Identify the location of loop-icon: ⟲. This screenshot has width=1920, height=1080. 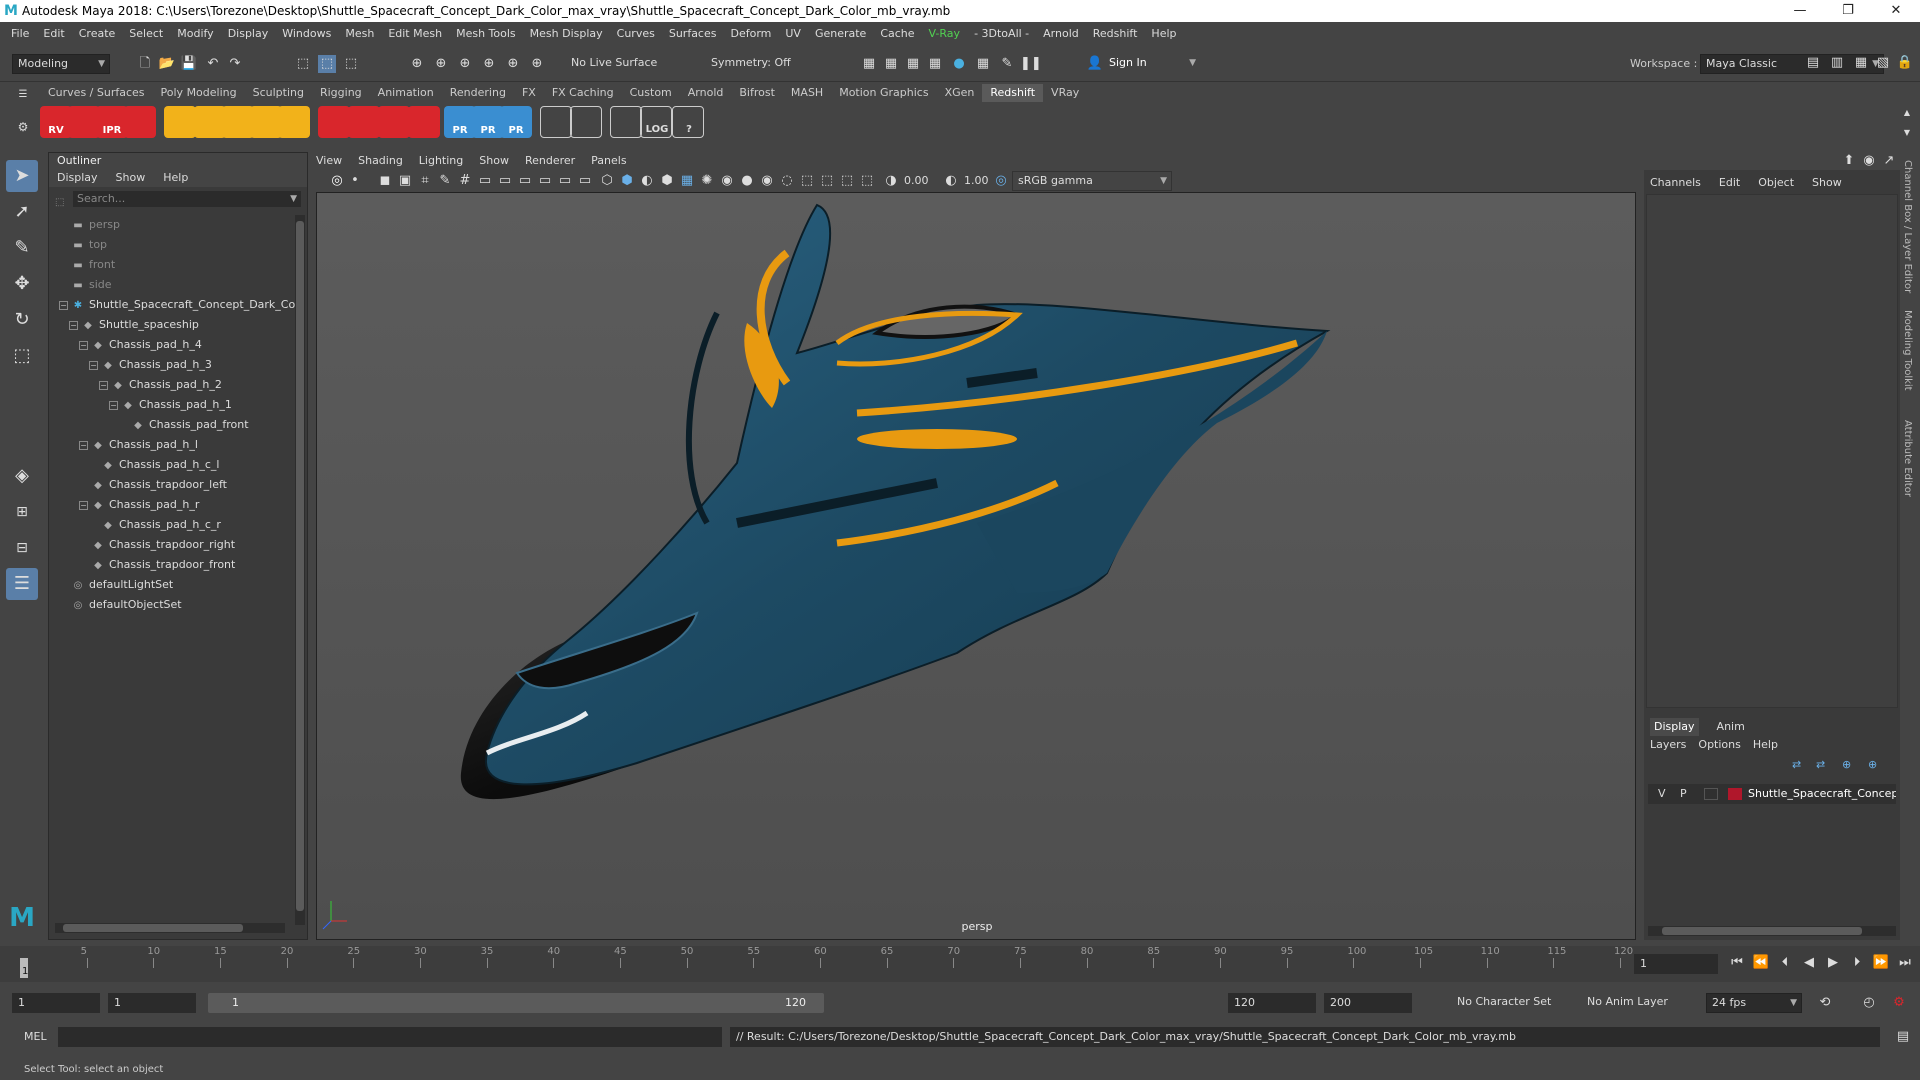
(1825, 1003).